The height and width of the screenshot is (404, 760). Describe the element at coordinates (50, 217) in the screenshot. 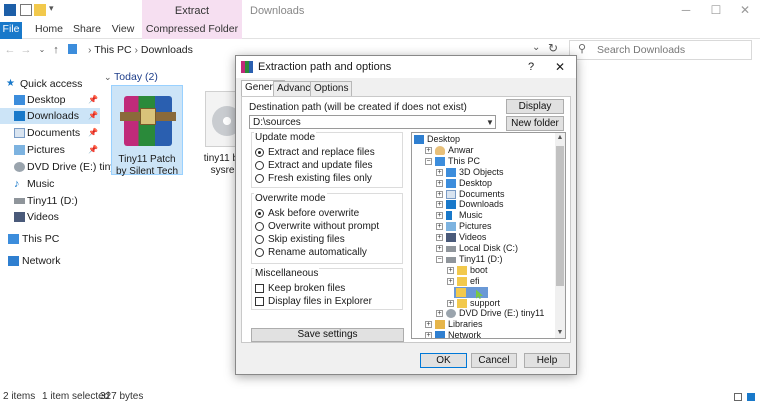

I see `nav-videos: Videos` at that location.